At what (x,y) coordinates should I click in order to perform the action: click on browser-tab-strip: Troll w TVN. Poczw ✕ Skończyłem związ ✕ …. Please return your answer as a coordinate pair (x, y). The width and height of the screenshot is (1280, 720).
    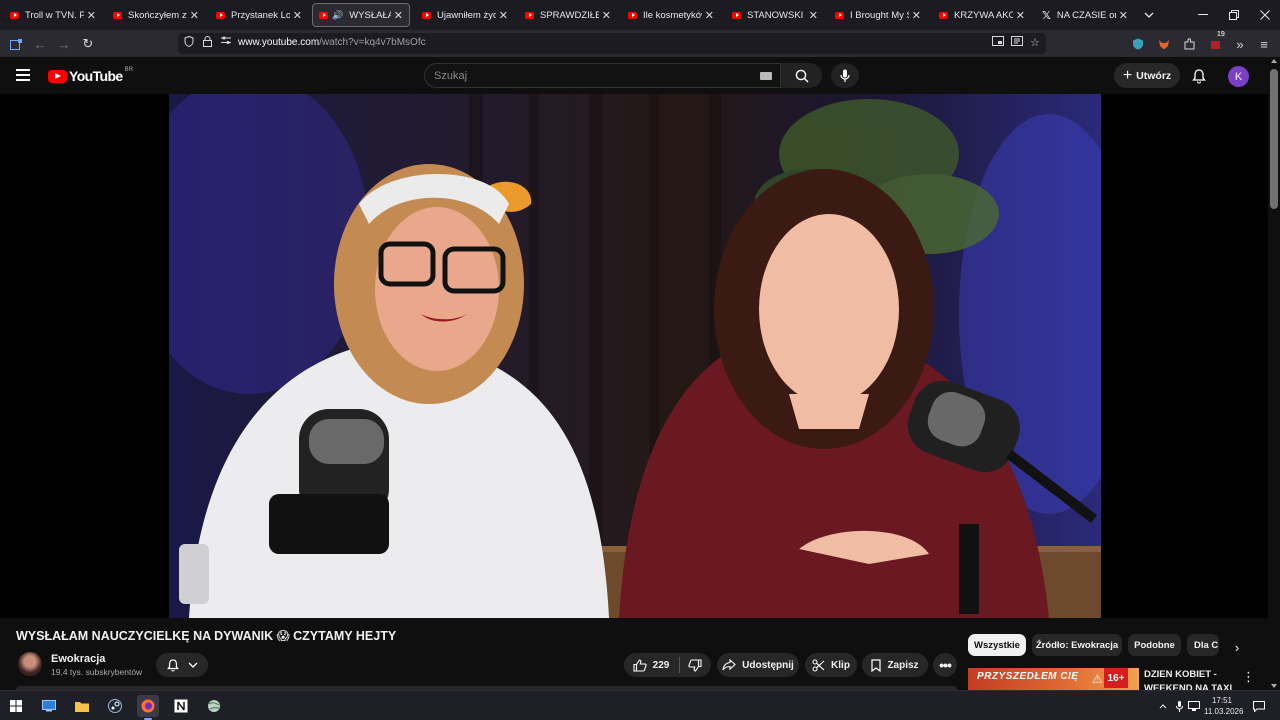
    Looking at the image, I should click on (640, 15).